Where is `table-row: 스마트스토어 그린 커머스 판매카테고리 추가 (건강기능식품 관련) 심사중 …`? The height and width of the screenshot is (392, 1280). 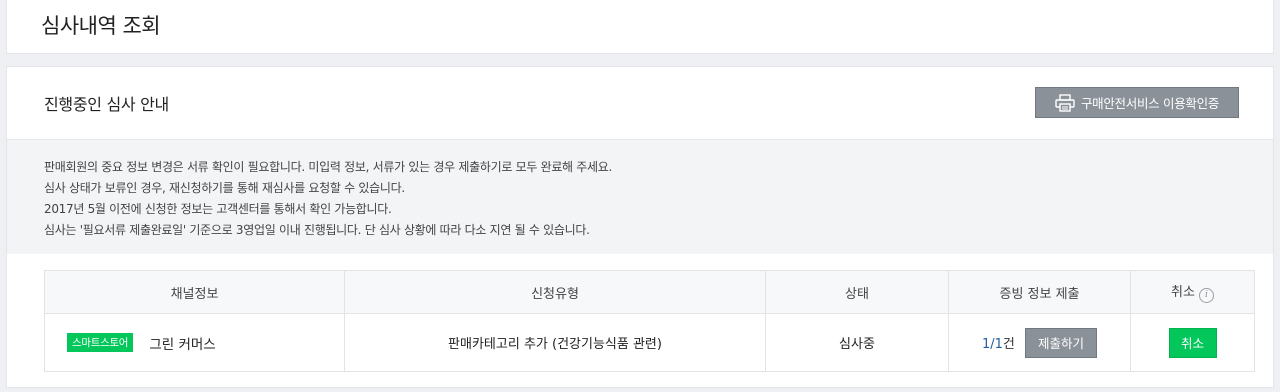
table-row: 스마트스토어 그린 커머스 판매카테고리 추가 (건강기능식품 관련) 심사중 … is located at coordinates (649, 342).